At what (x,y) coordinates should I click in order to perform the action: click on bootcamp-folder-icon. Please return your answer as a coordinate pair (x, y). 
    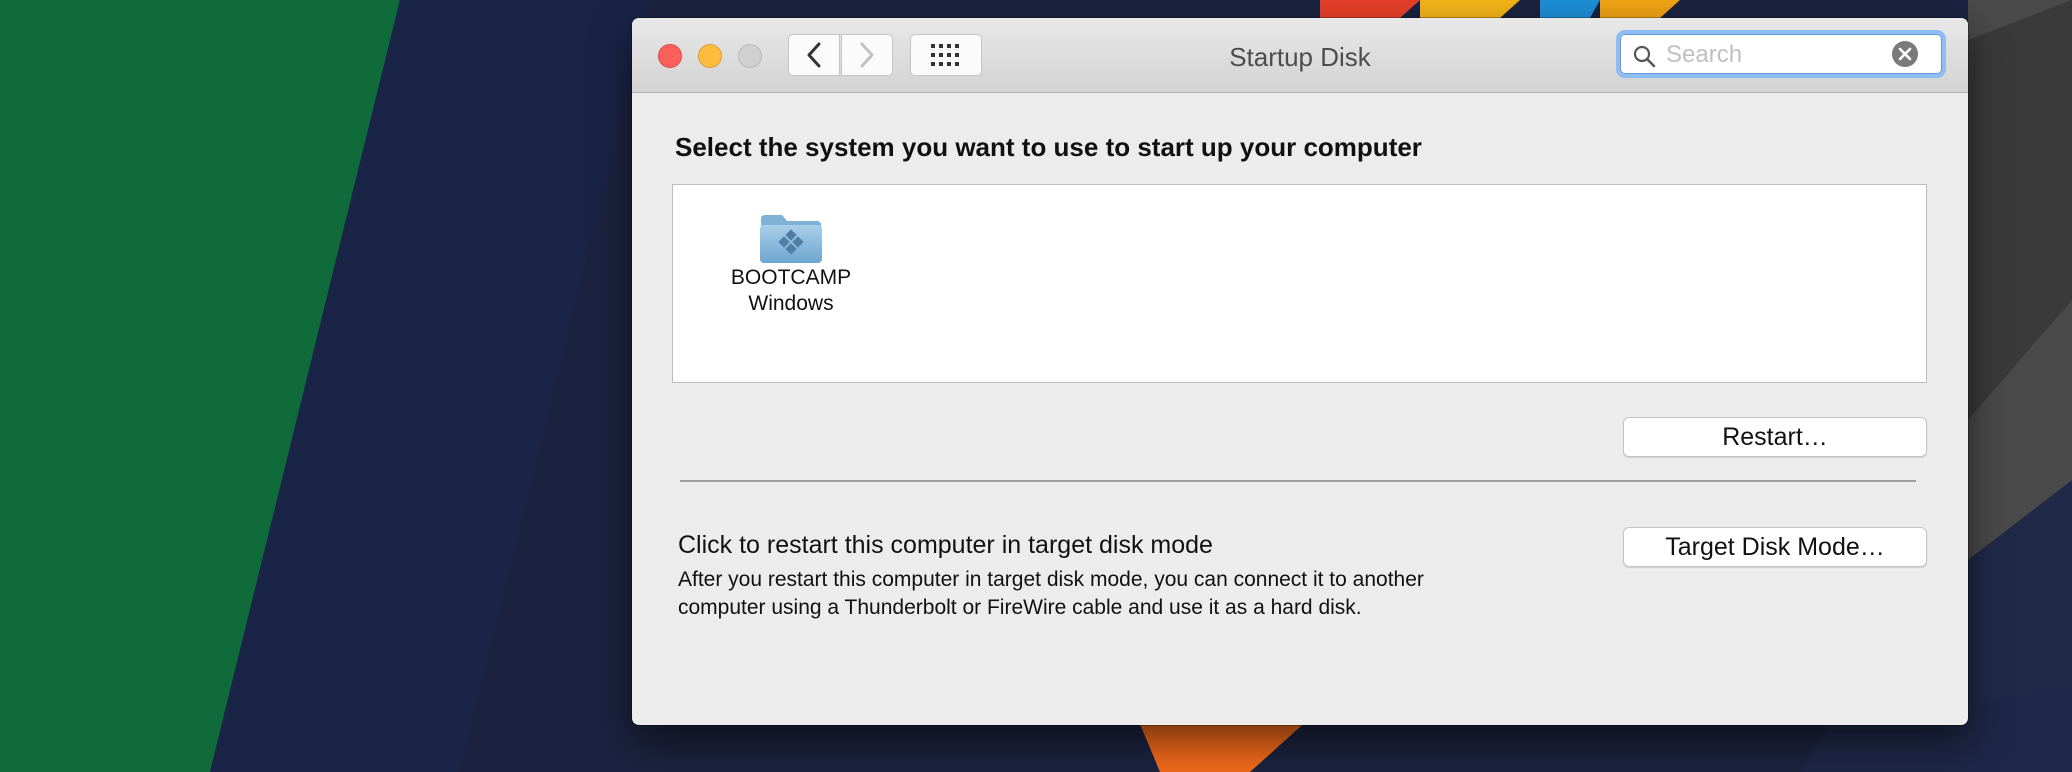
    Looking at the image, I should click on (791, 239).